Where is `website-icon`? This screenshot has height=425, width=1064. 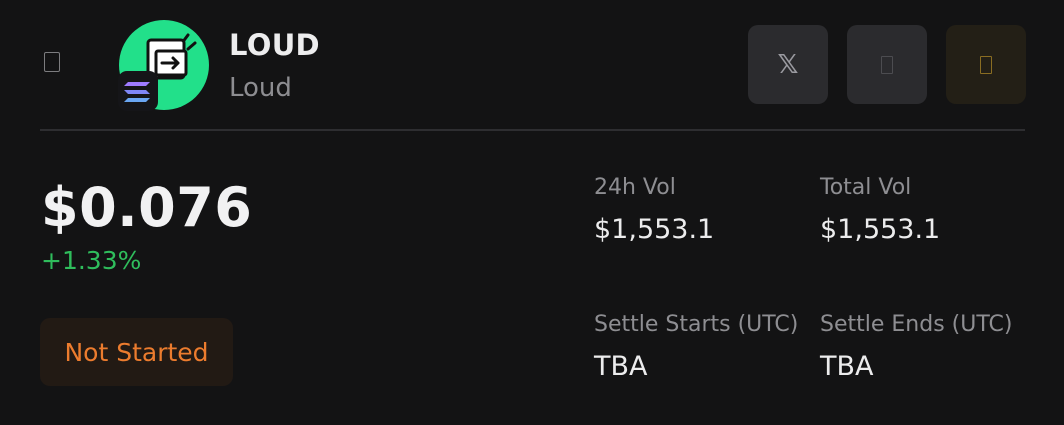 website-icon is located at coordinates (887, 64).